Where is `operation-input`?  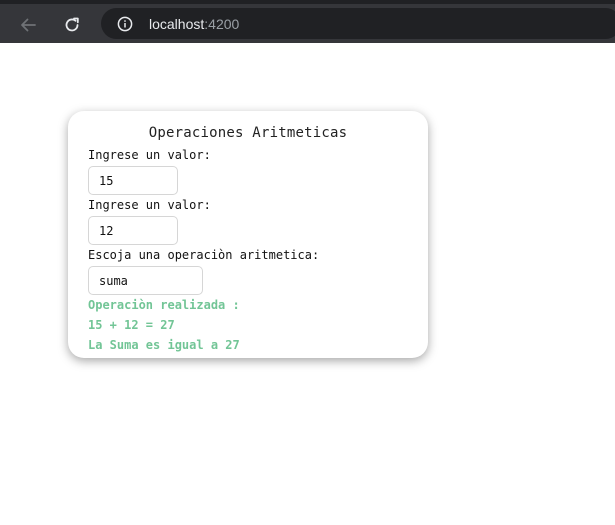 operation-input is located at coordinates (145, 280).